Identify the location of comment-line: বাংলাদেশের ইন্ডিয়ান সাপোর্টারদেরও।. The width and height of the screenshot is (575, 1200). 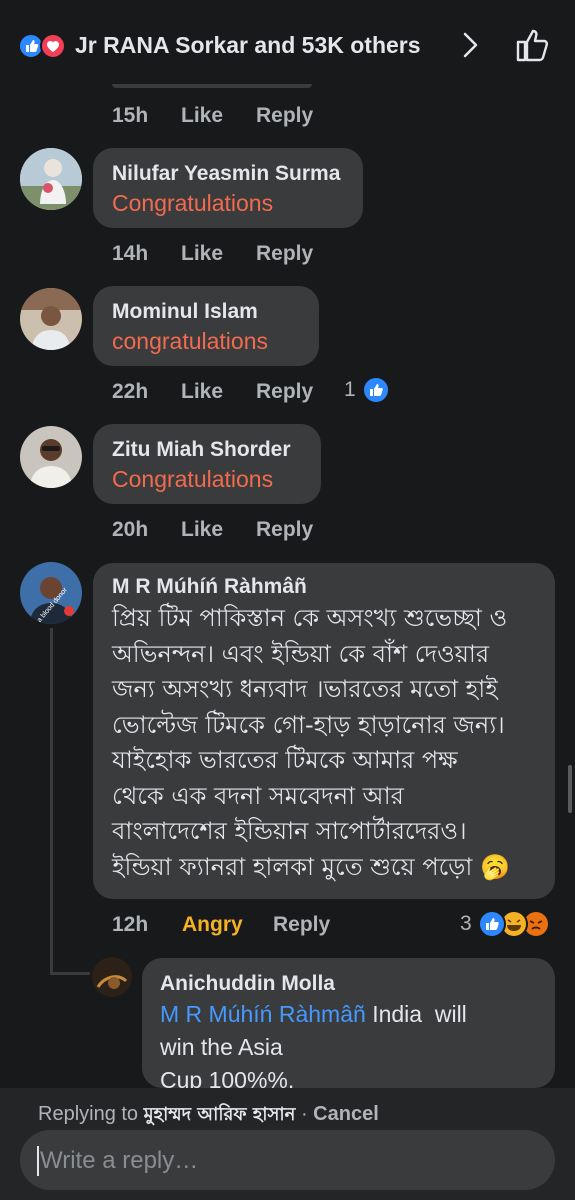
(289, 831).